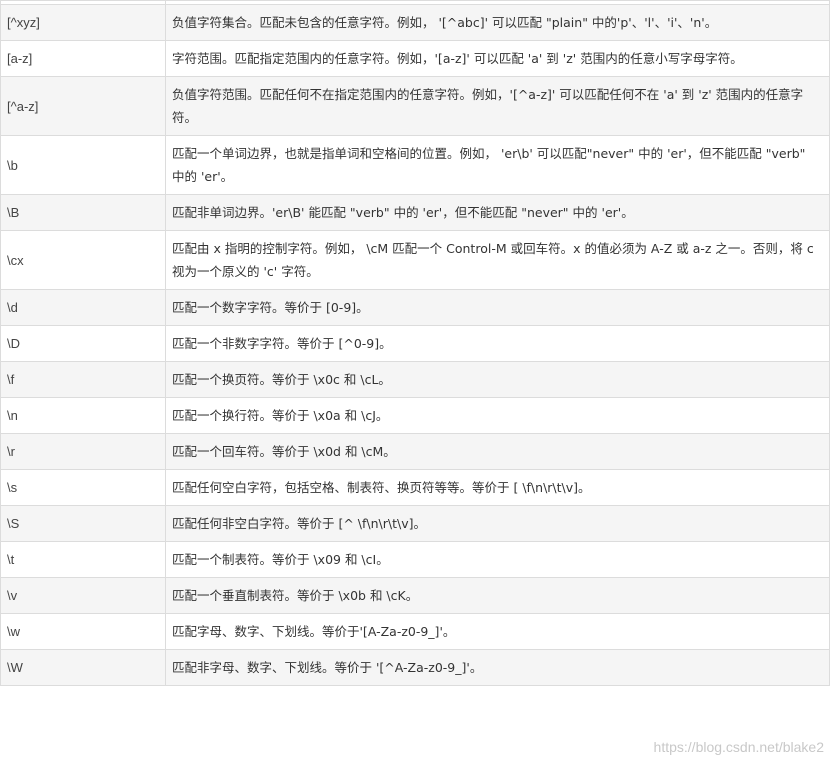 This screenshot has height=765, width=830. Describe the element at coordinates (83, 22) in the screenshot. I see `regex-char-cell: [^xyz]` at that location.